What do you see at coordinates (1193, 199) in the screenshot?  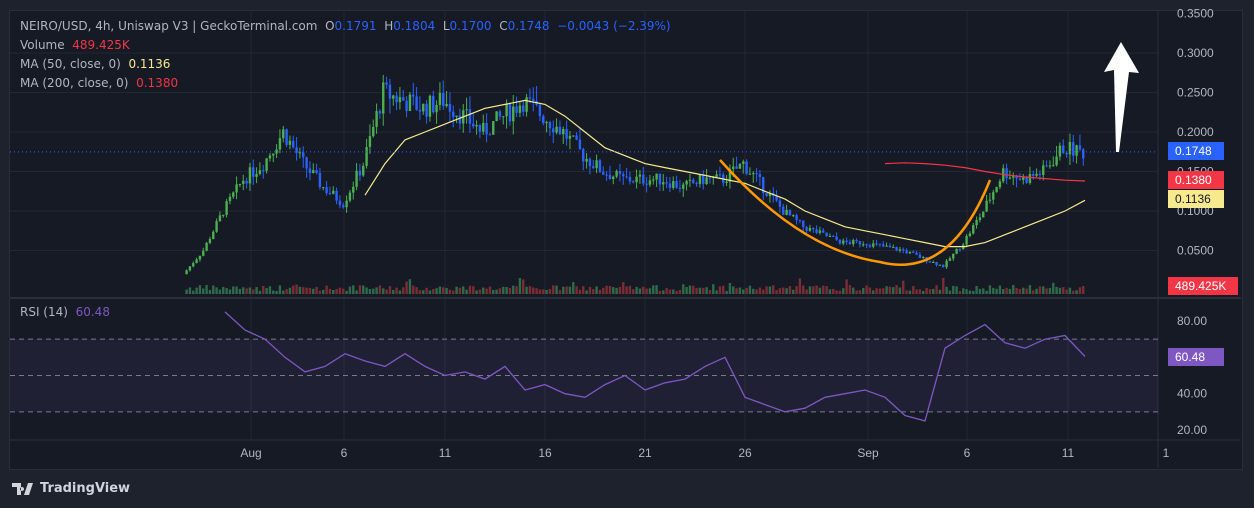 I see `ma50-badge: 0.1136` at bounding box center [1193, 199].